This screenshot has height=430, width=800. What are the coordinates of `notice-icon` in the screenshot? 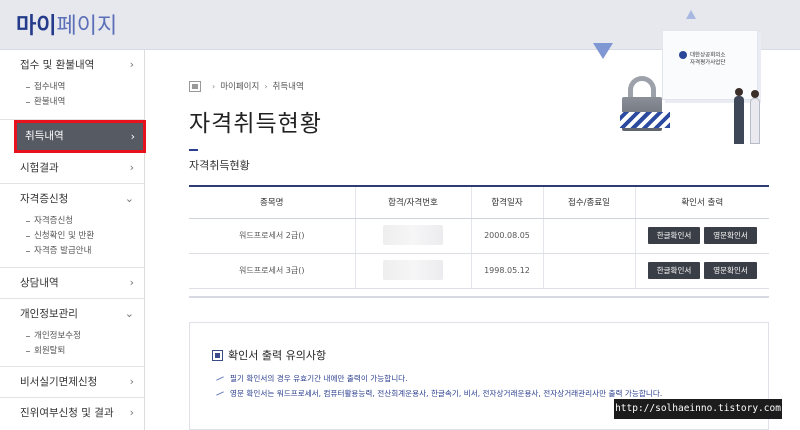 It's located at (217, 355).